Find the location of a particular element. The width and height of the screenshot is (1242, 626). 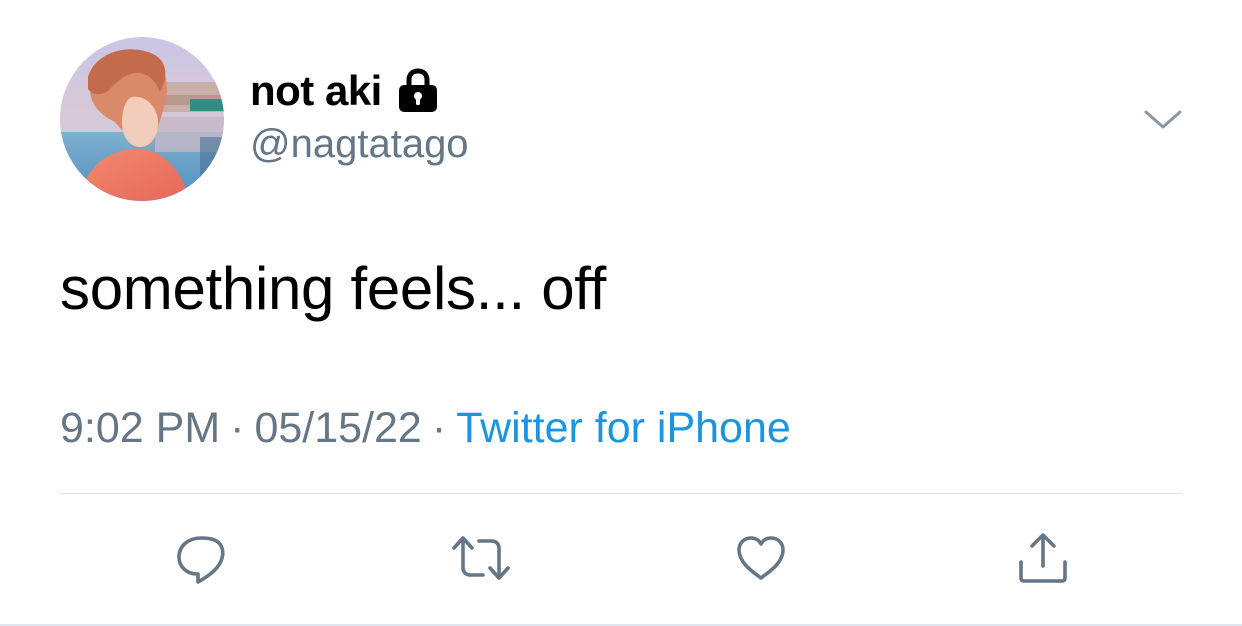

reply-icon is located at coordinates (201, 560).